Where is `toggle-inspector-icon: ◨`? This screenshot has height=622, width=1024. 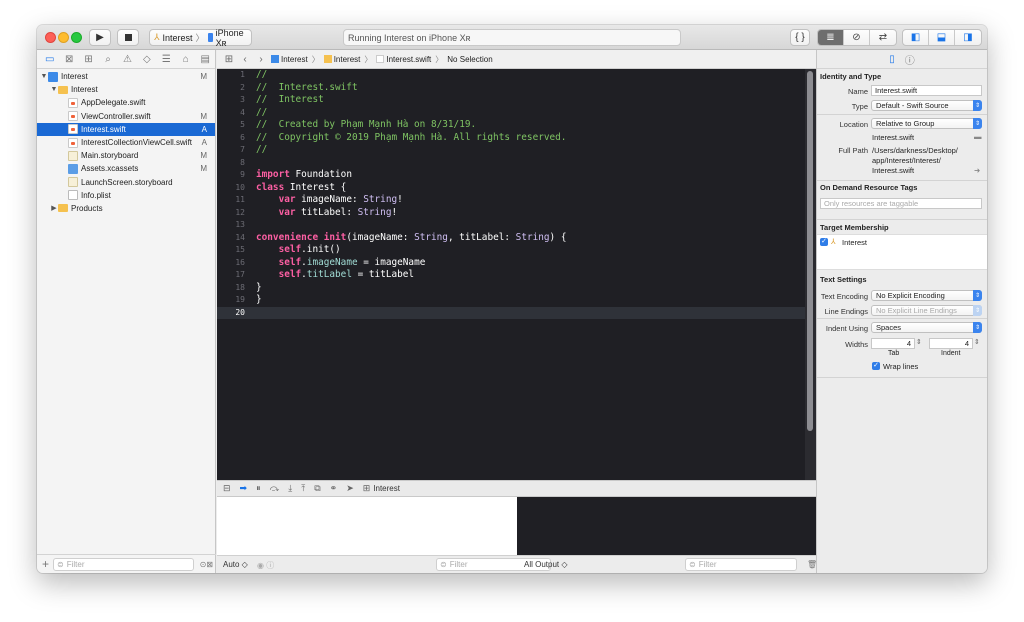
toggle-inspector-icon: ◨ is located at coordinates (968, 37).